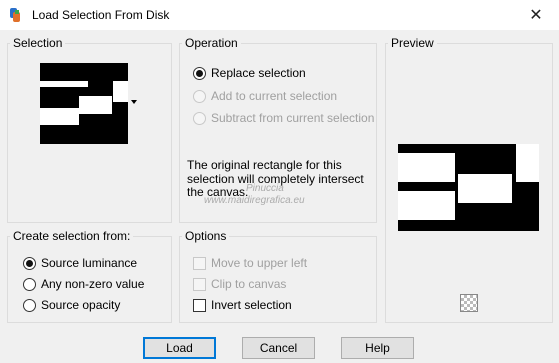  I want to click on load-button-label: Load, so click(179, 348).